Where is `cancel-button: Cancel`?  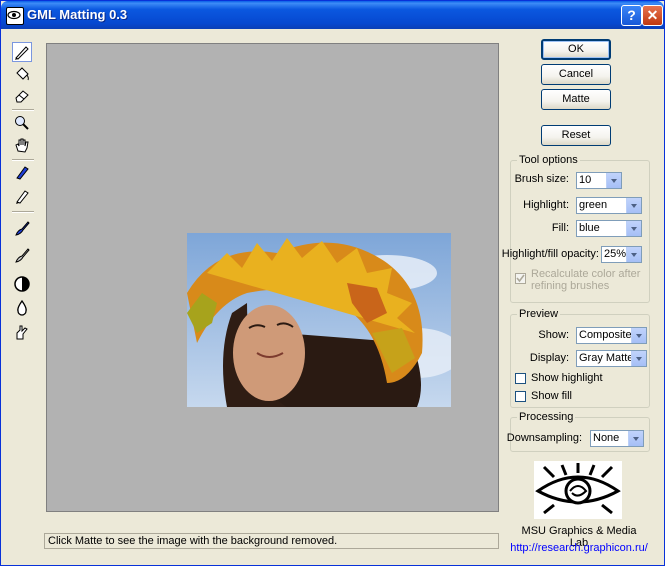 cancel-button: Cancel is located at coordinates (576, 74).